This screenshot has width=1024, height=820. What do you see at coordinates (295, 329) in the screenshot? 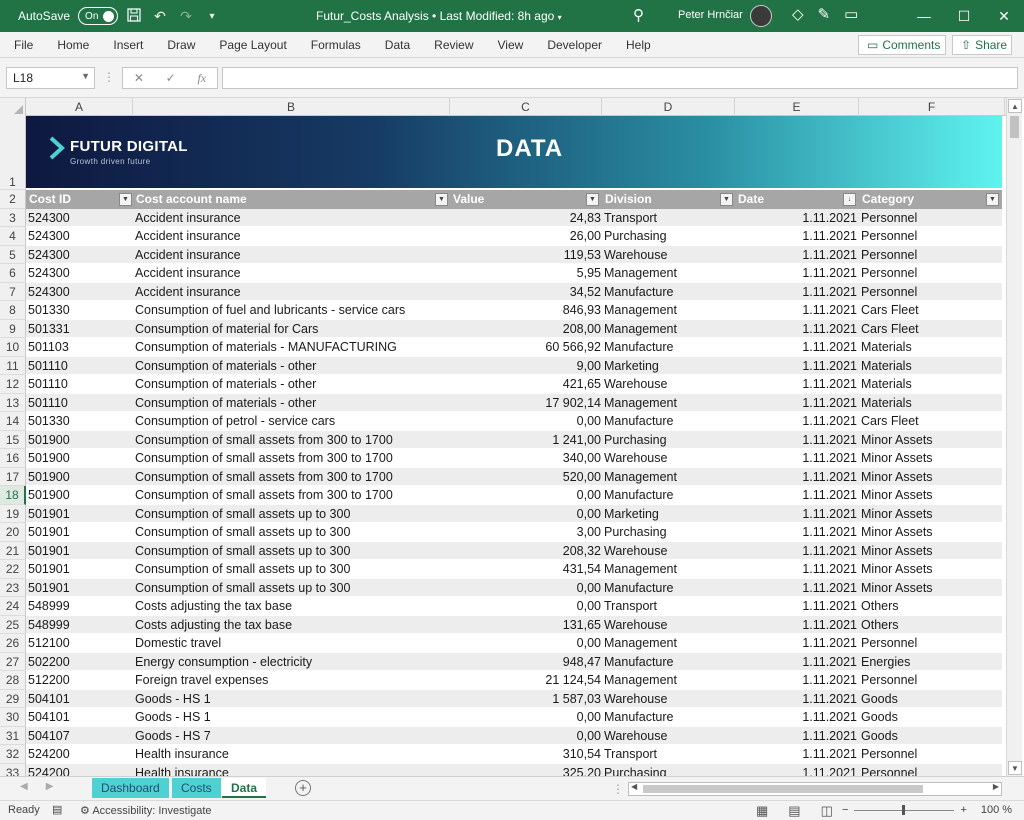
I see `cell-cost-account-name: Consumption of material for Cars` at bounding box center [295, 329].